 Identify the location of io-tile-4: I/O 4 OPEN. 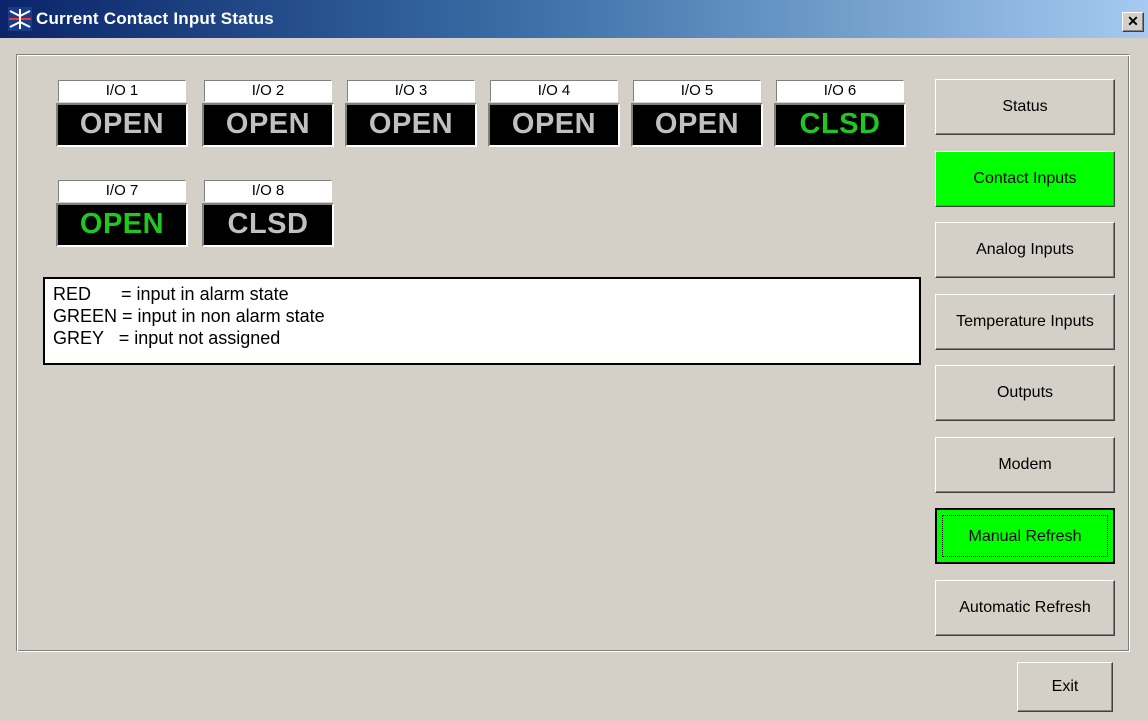
(554, 113).